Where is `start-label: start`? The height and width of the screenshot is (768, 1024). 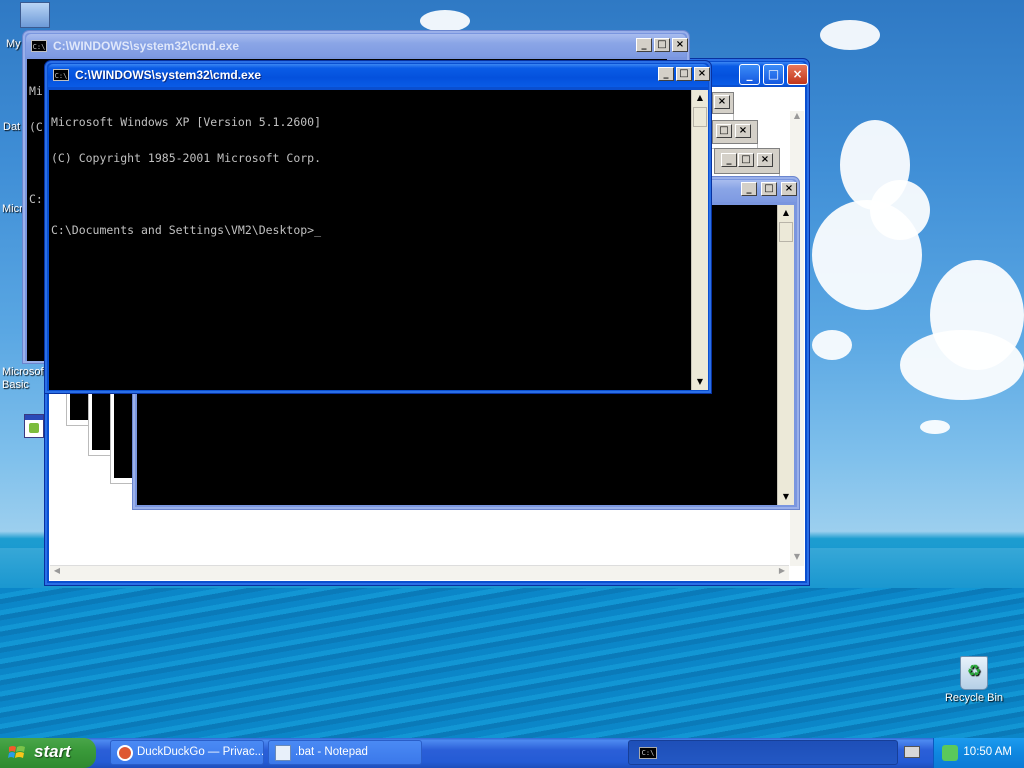 start-label: start is located at coordinates (52, 751).